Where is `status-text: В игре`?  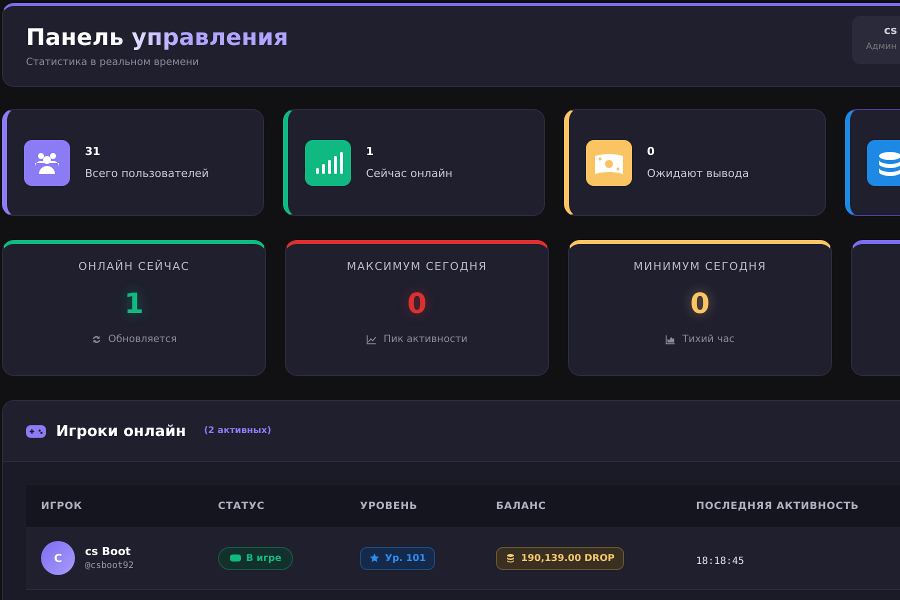
status-text: В игре is located at coordinates (264, 558).